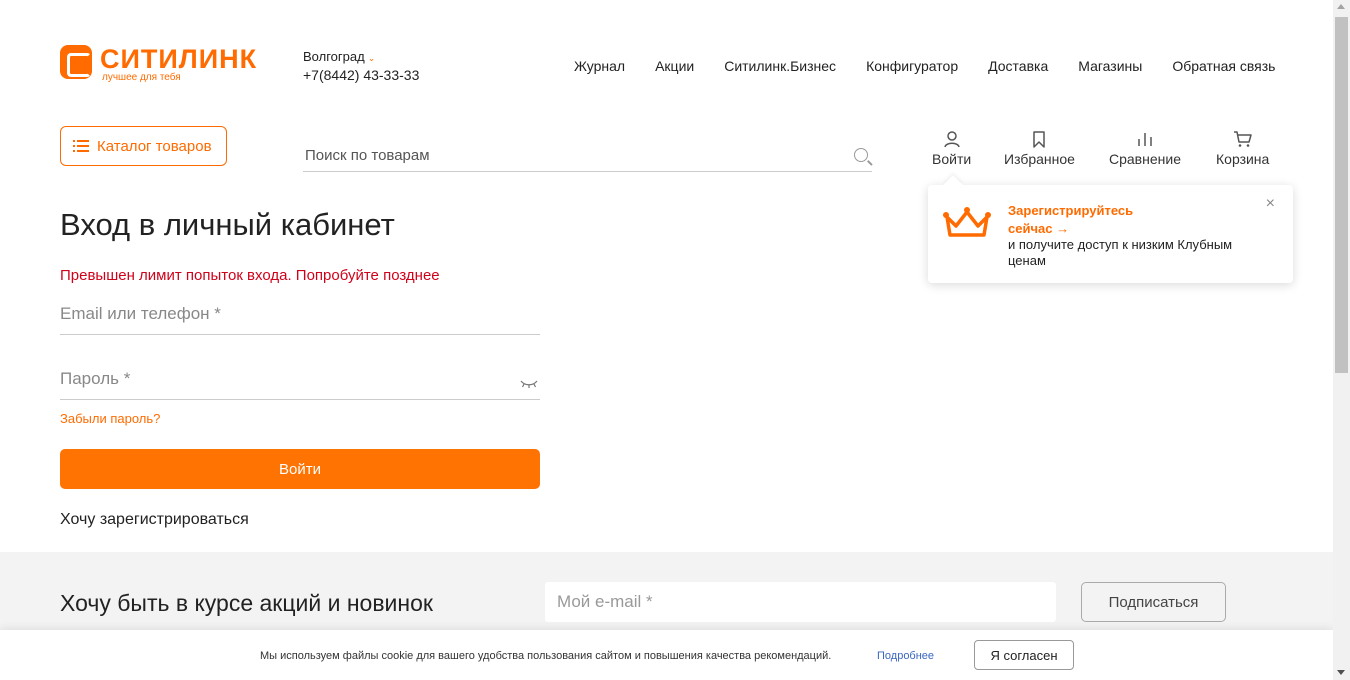  I want to click on logo: СИТИЛИНК лучшее для тебя, so click(158, 64).